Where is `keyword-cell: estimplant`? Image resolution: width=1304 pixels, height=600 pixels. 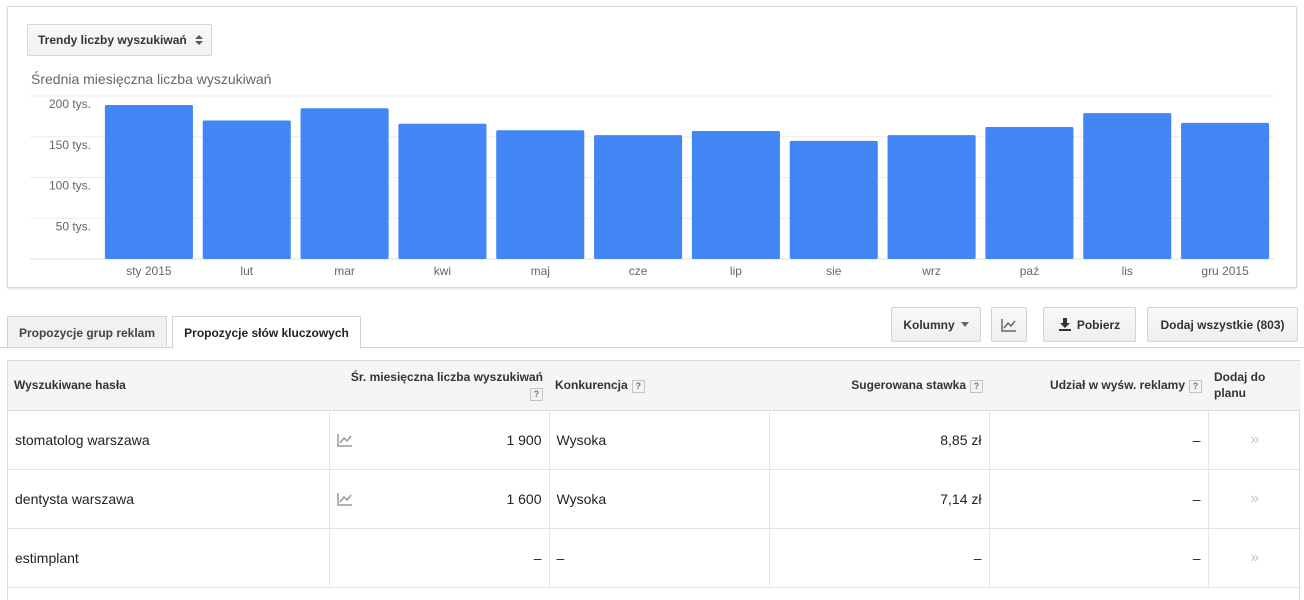
keyword-cell: estimplant is located at coordinates (169, 558).